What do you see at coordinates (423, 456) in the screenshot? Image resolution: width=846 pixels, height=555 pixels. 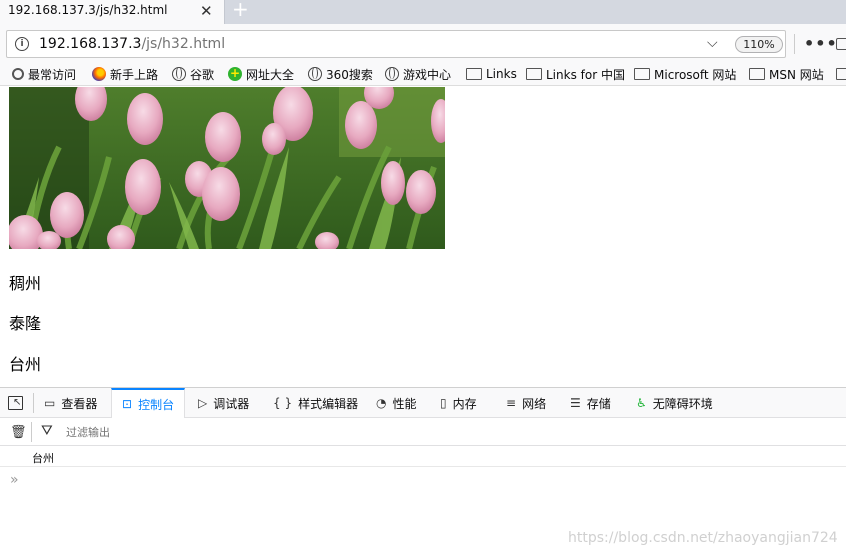 I see `console-log-row: 台州` at bounding box center [423, 456].